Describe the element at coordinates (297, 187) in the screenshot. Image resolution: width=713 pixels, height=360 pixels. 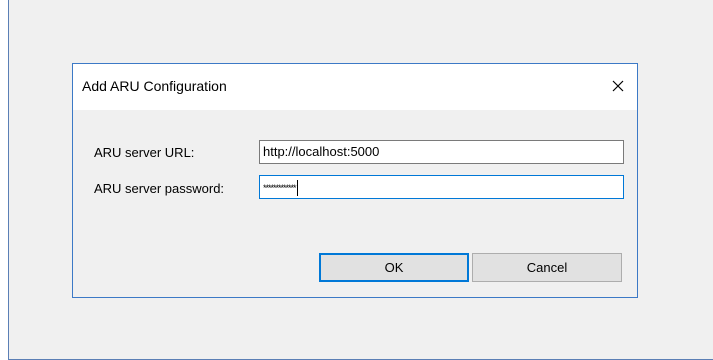
I see `text-caret` at that location.